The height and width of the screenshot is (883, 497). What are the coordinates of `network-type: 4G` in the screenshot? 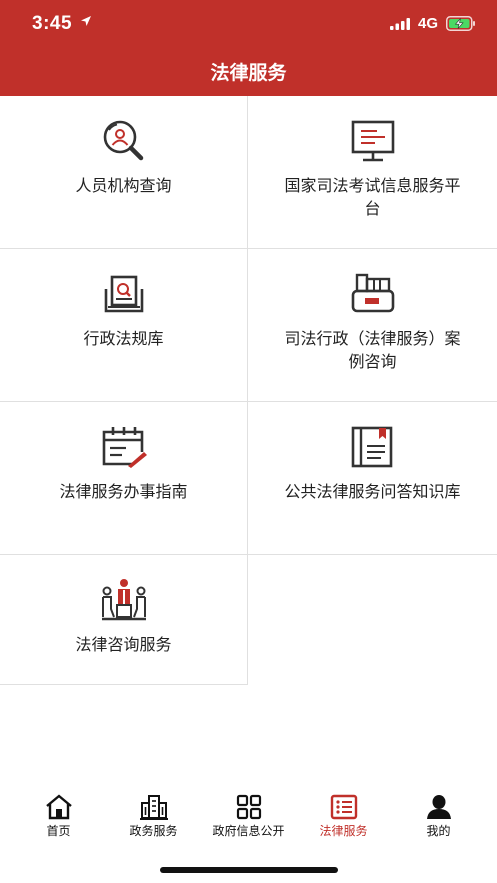 It's located at (428, 23).